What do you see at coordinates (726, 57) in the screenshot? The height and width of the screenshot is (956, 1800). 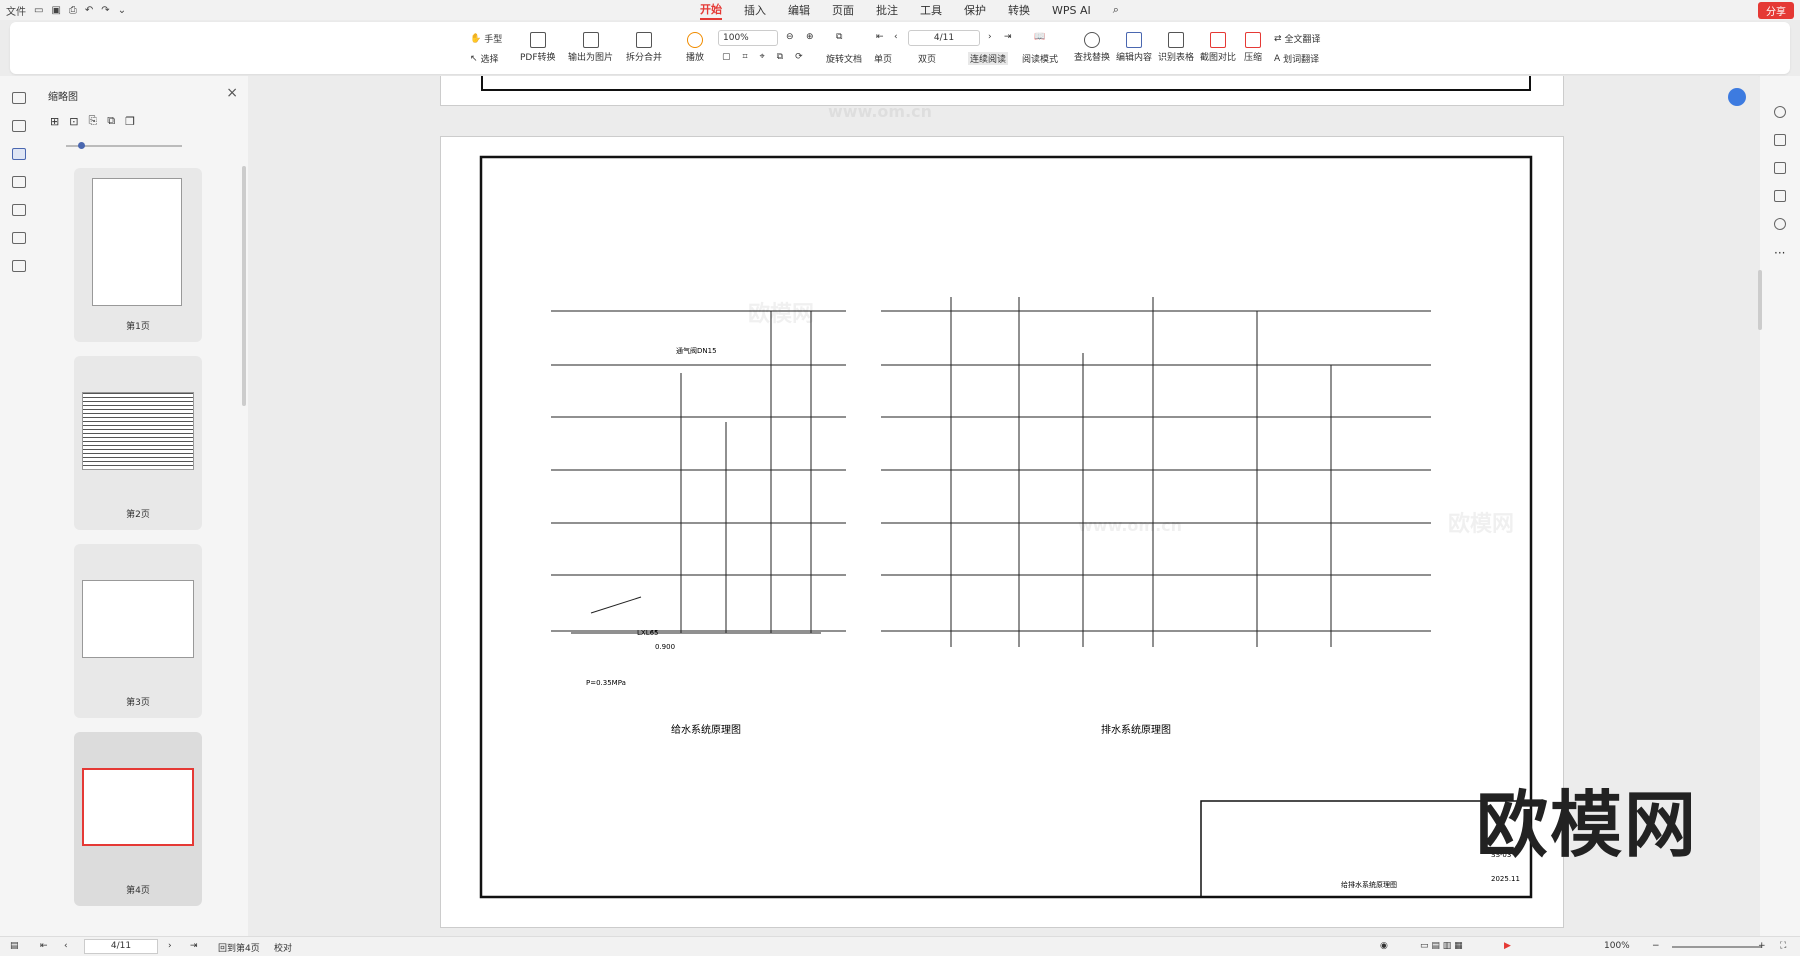 I see `fit-icon: ▢` at bounding box center [726, 57].